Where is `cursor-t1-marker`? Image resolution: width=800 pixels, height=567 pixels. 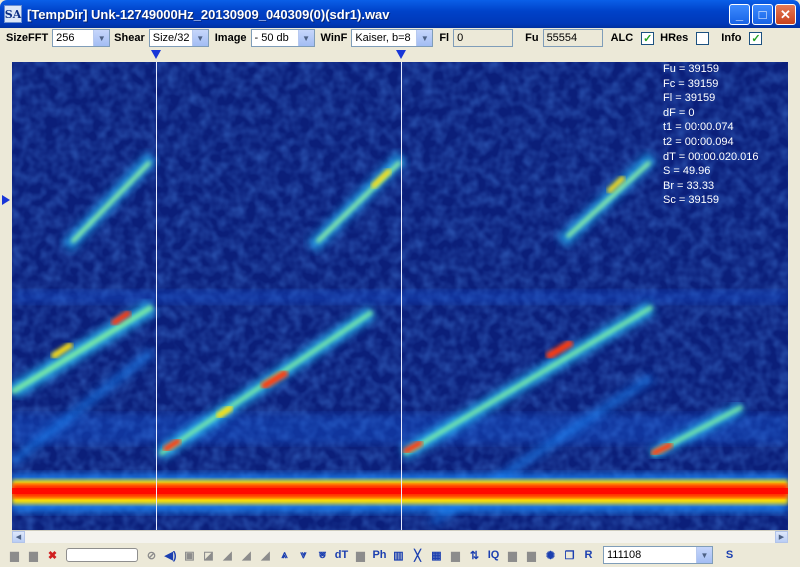
cursor-t1-marker is located at coordinates (156, 54).